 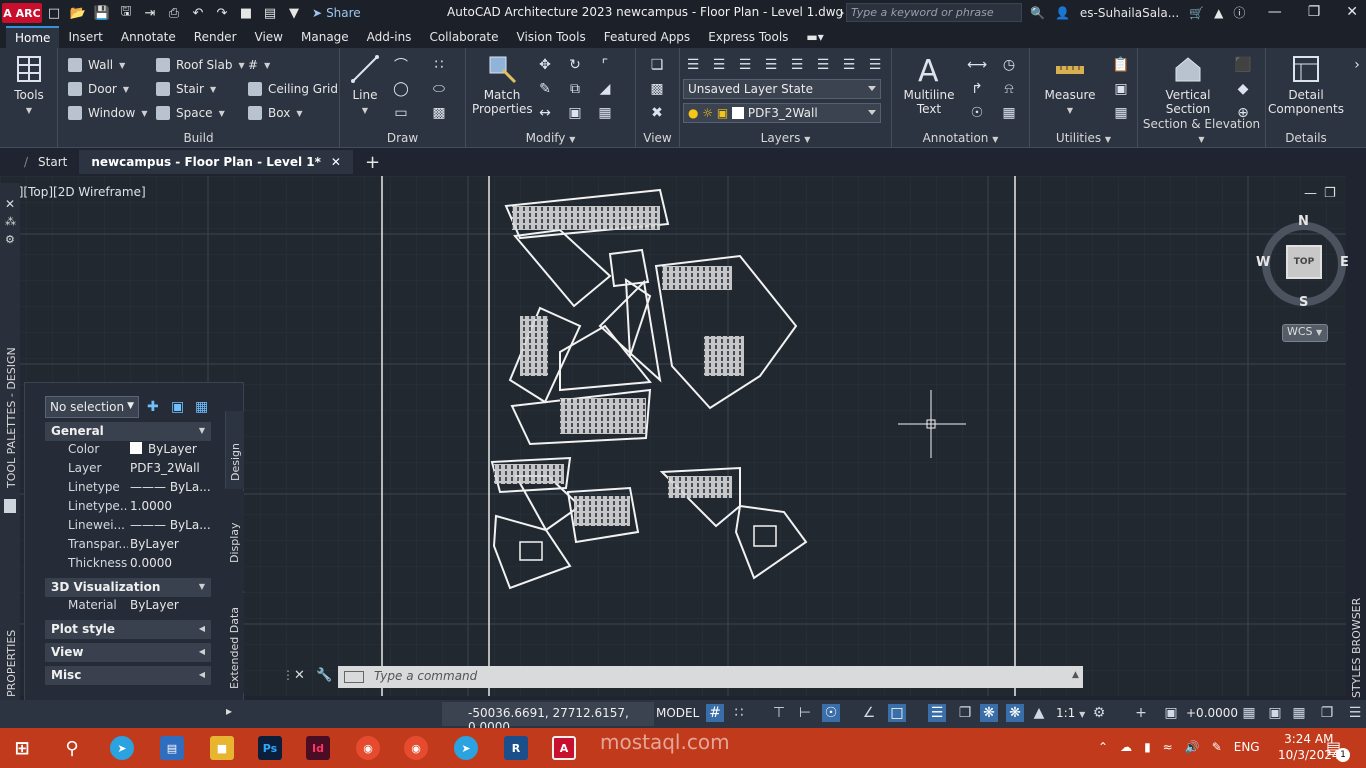 What do you see at coordinates (605, 113) in the screenshot?
I see `array-icon: ▦` at bounding box center [605, 113].